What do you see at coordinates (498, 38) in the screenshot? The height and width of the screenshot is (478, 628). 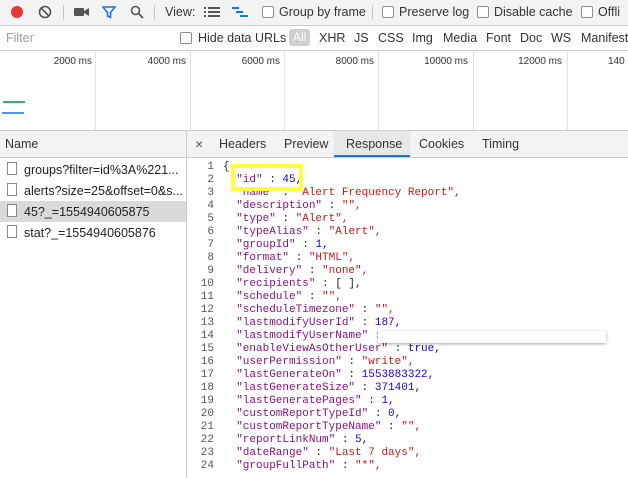 I see `filter-type-font: Font` at bounding box center [498, 38].